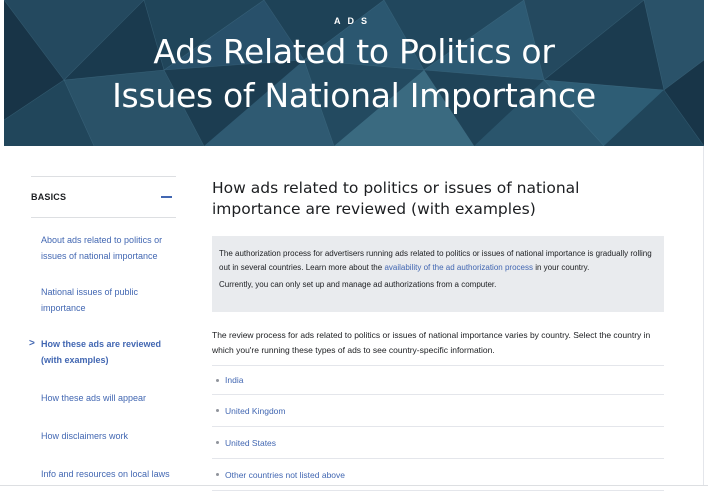 The image size is (708, 496). Describe the element at coordinates (49, 197) in the screenshot. I see `sidebar-section-title: BASICS` at that location.